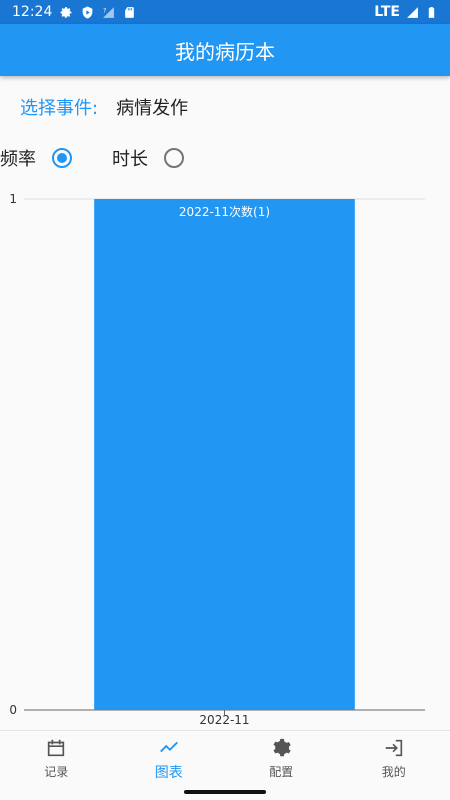  What do you see at coordinates (281, 758) in the screenshot?
I see `nav-item-config: 配置` at bounding box center [281, 758].